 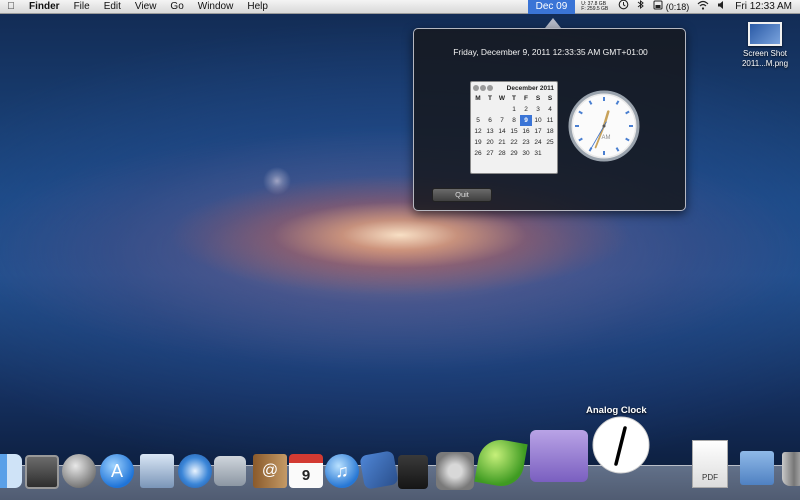 I want to click on calendar-day: 7, so click(x=502, y=120).